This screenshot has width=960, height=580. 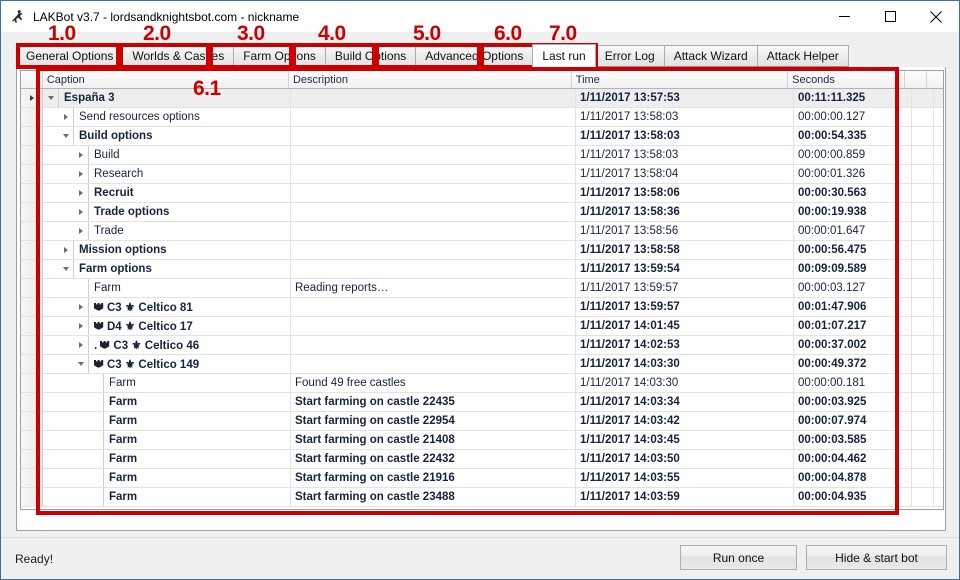 I want to click on cell-time: 1/11/2017 13:58:56, so click(x=685, y=231).